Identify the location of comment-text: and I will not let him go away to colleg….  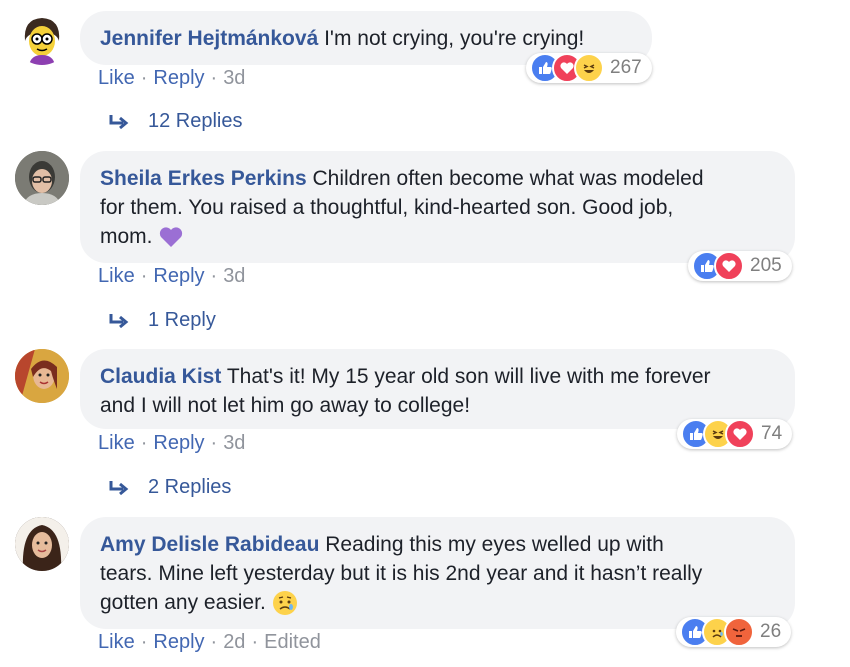
(285, 405).